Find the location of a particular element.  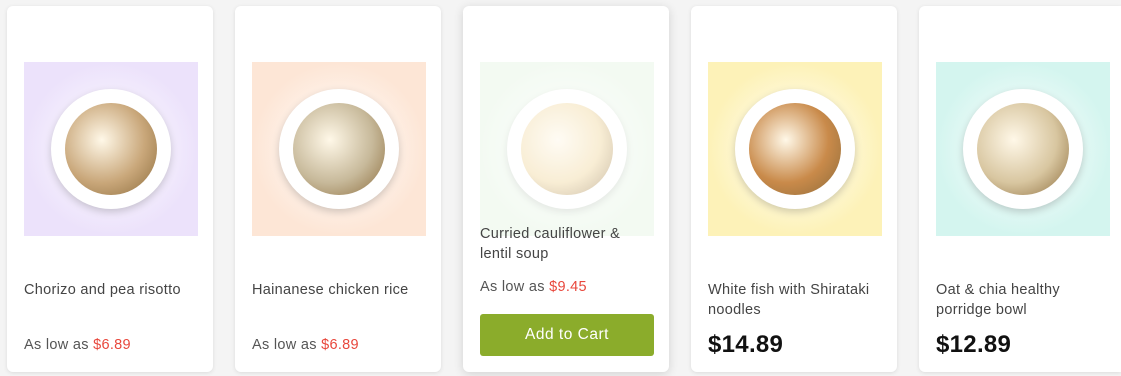

product-price: $14.89 is located at coordinates (746, 344).